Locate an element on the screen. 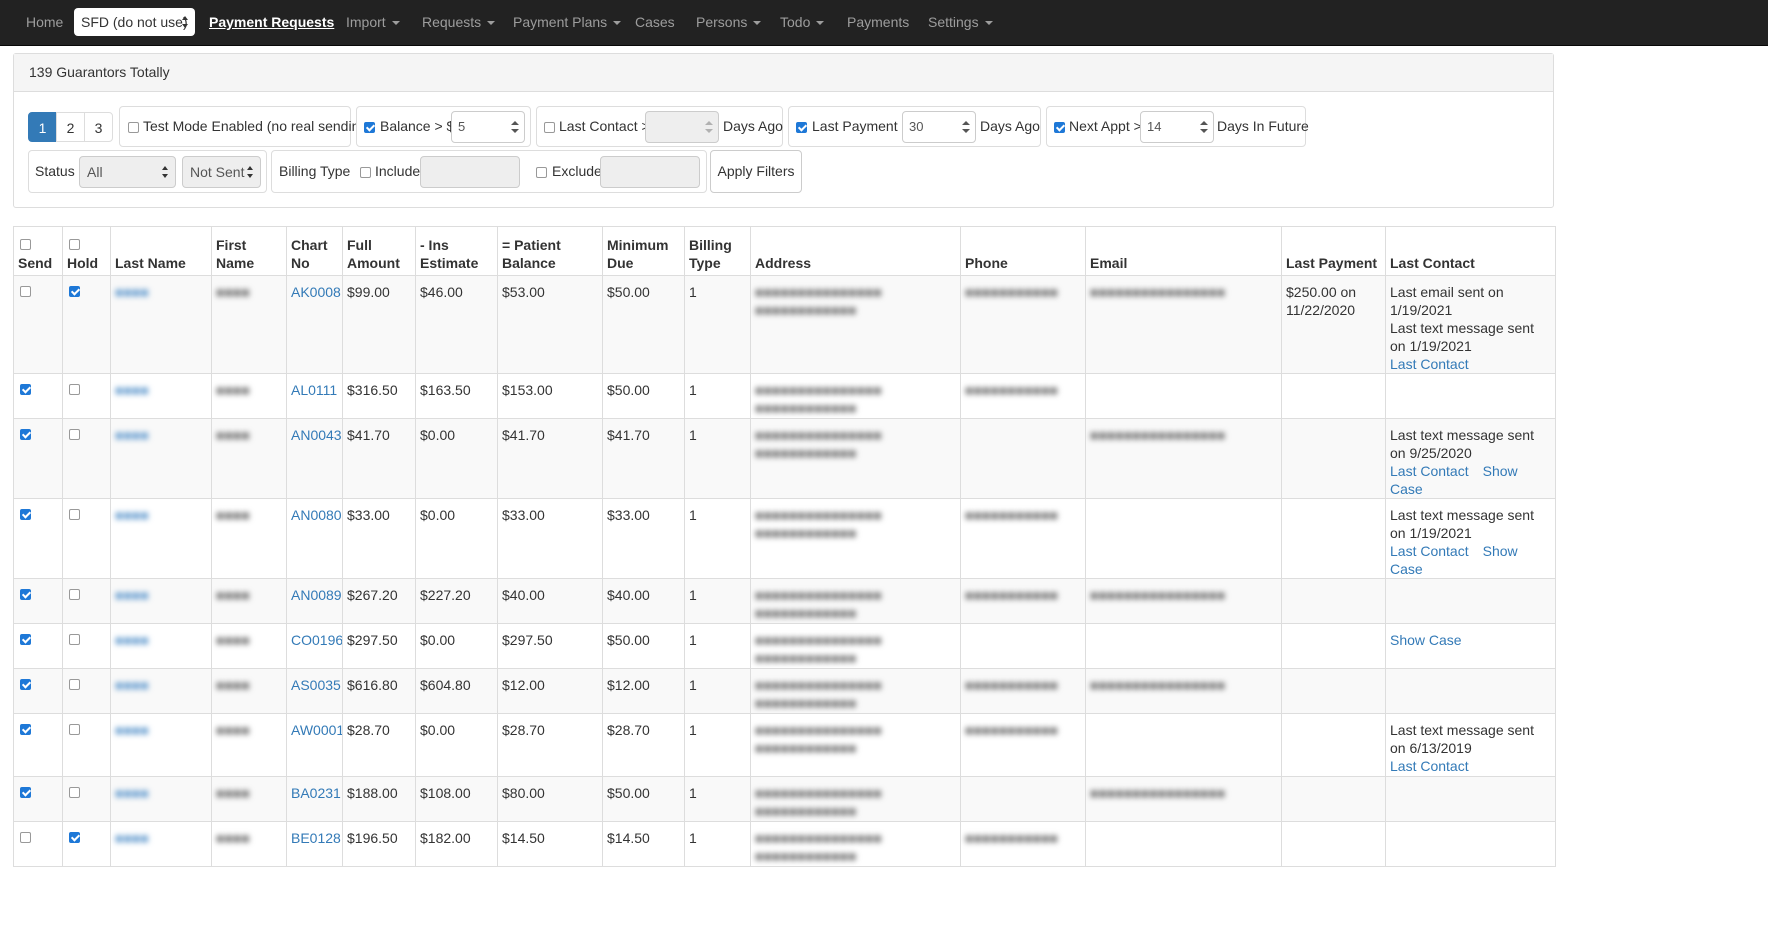 The width and height of the screenshot is (1768, 926). col-phone: Phone is located at coordinates (1023, 251).